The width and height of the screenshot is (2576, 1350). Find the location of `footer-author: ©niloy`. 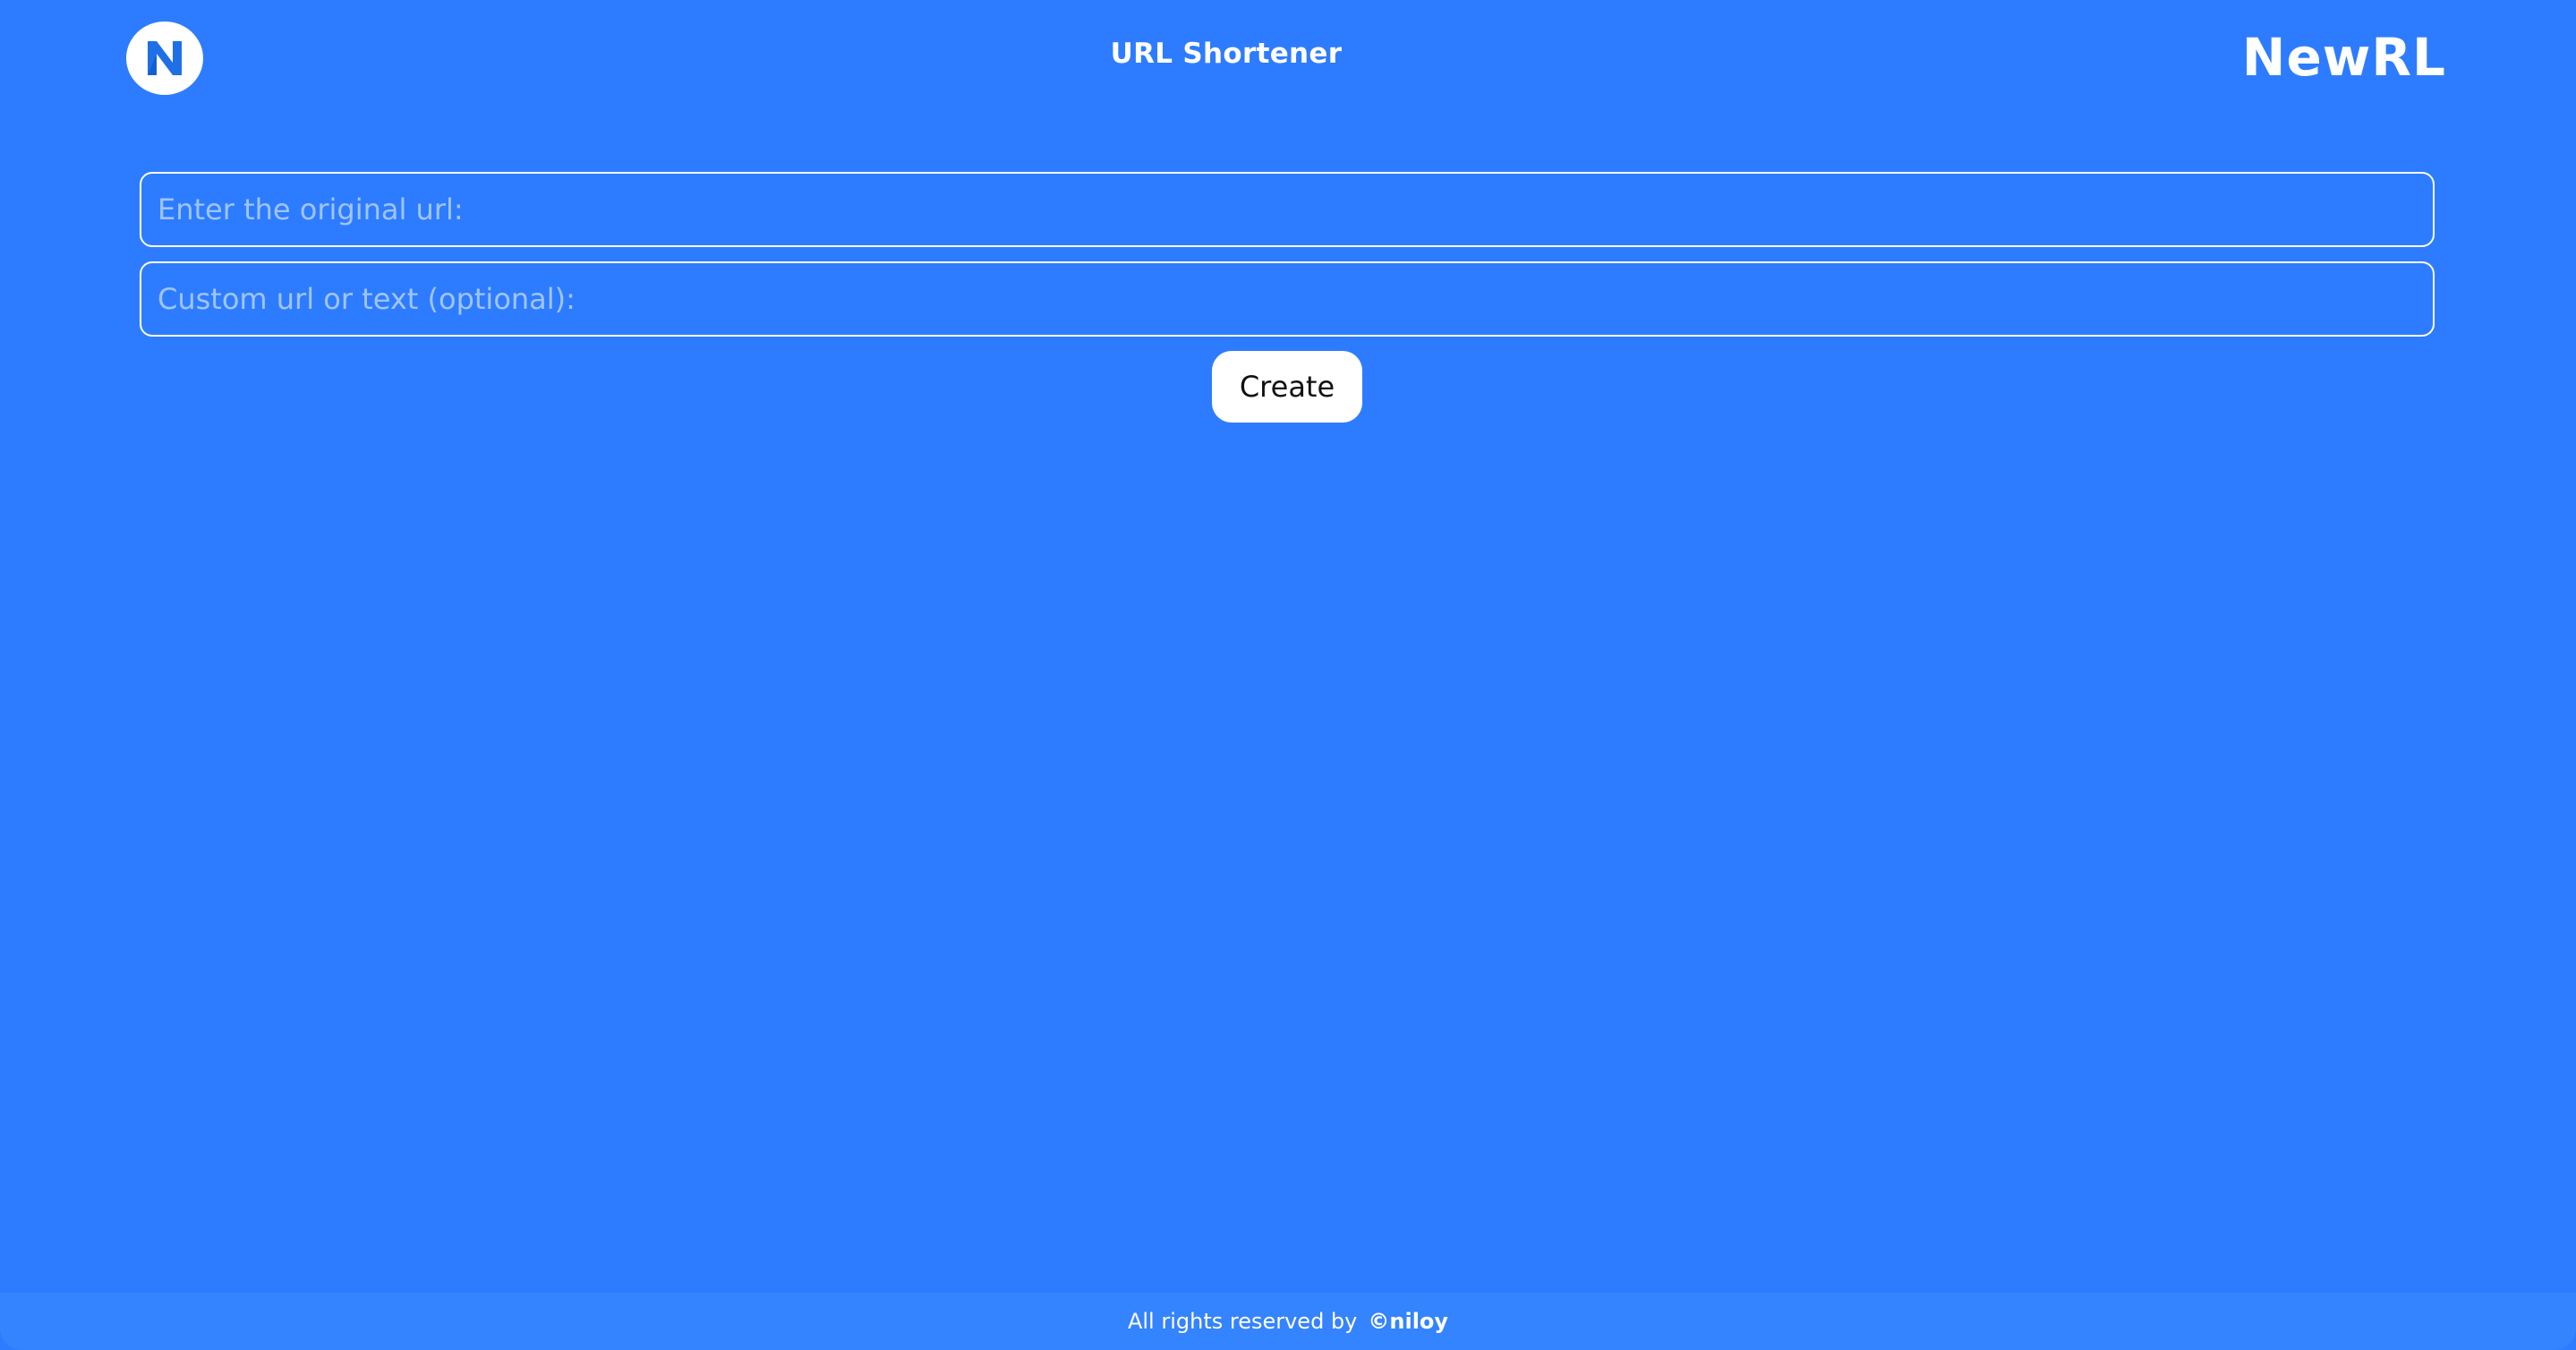

footer-author: ©niloy is located at coordinates (1408, 1321).